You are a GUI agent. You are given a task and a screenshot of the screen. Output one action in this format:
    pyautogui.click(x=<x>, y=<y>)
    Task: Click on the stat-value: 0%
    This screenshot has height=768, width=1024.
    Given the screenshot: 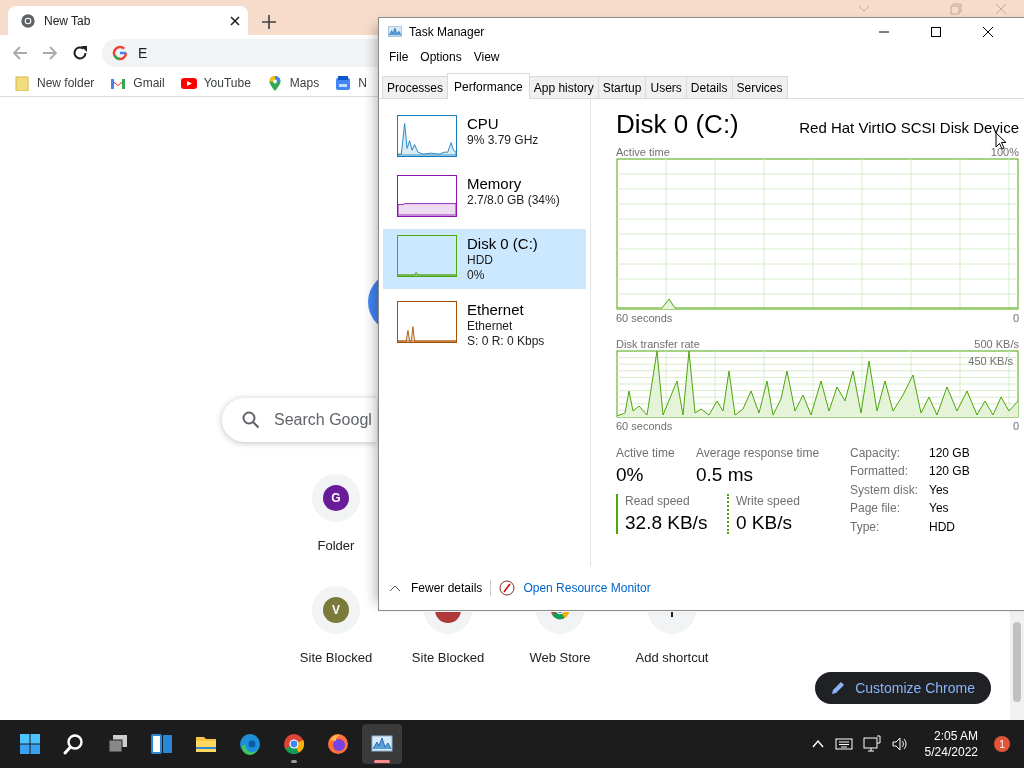 What is the action you would take?
    pyautogui.click(x=630, y=475)
    